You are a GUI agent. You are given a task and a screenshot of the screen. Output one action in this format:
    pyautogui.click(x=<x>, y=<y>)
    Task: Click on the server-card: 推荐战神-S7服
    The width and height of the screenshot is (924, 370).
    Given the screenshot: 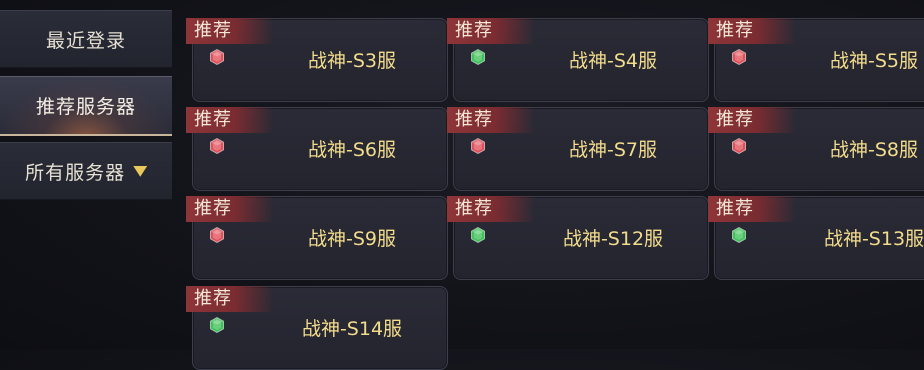 What is the action you would take?
    pyautogui.click(x=578, y=149)
    